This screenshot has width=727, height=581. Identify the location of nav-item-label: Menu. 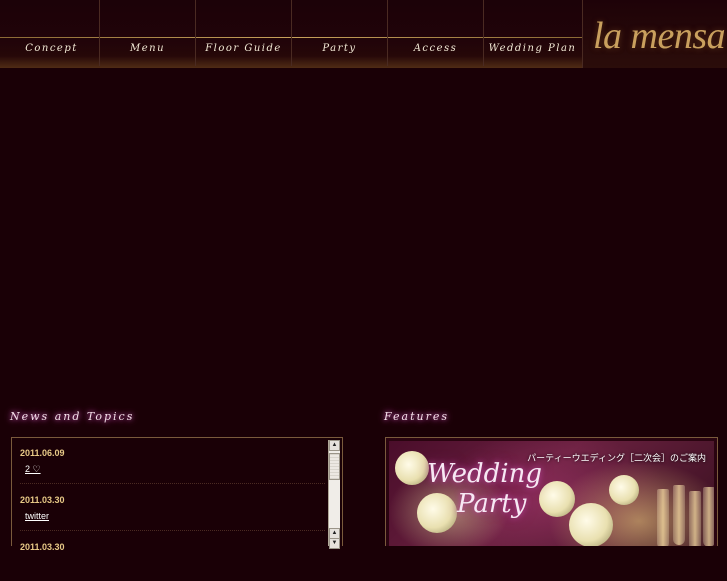
(147, 48).